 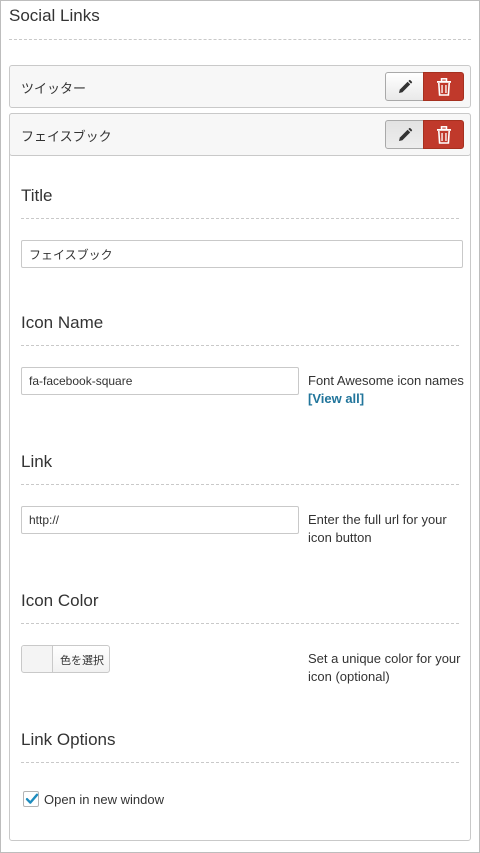 What do you see at coordinates (242, 254) in the screenshot?
I see `title-input` at bounding box center [242, 254].